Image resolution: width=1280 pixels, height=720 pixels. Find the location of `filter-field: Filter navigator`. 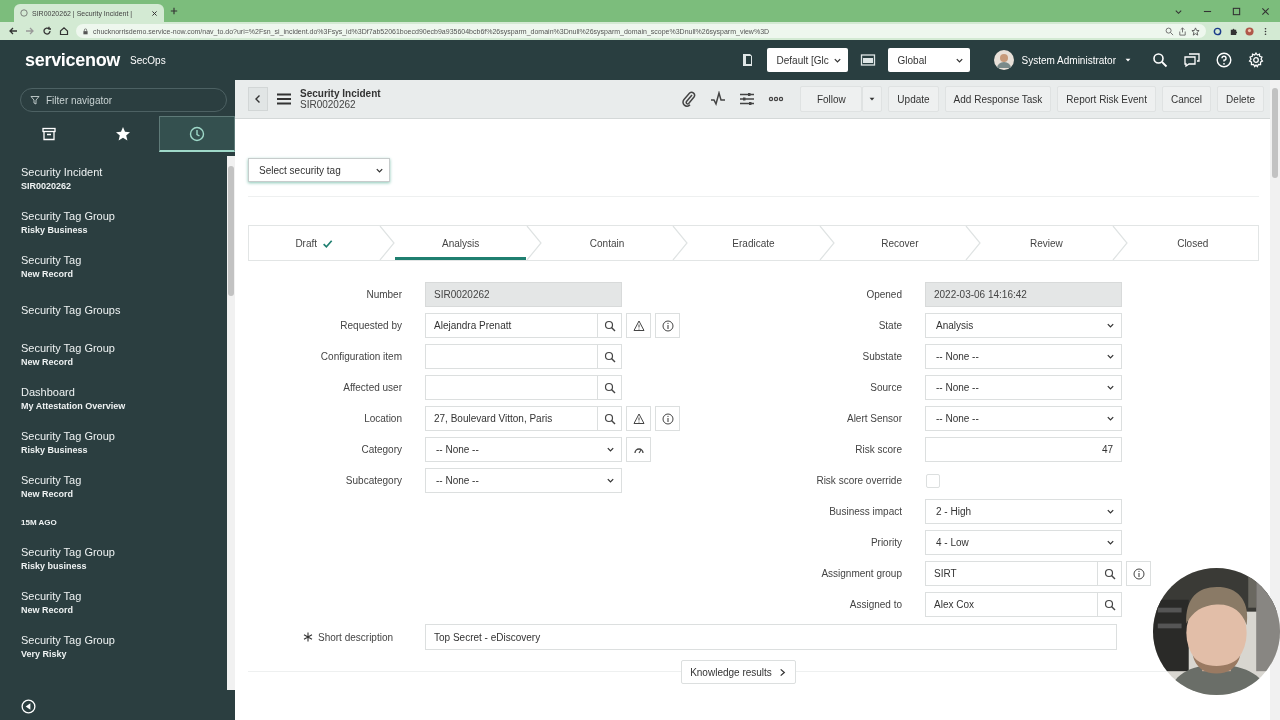

filter-field: Filter navigator is located at coordinates (123, 100).